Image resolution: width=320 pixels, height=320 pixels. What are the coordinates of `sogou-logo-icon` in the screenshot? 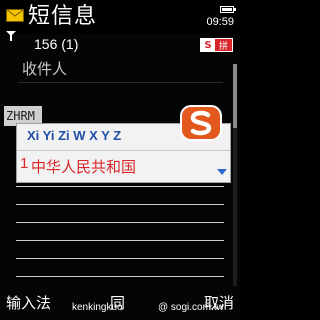 It's located at (201, 123).